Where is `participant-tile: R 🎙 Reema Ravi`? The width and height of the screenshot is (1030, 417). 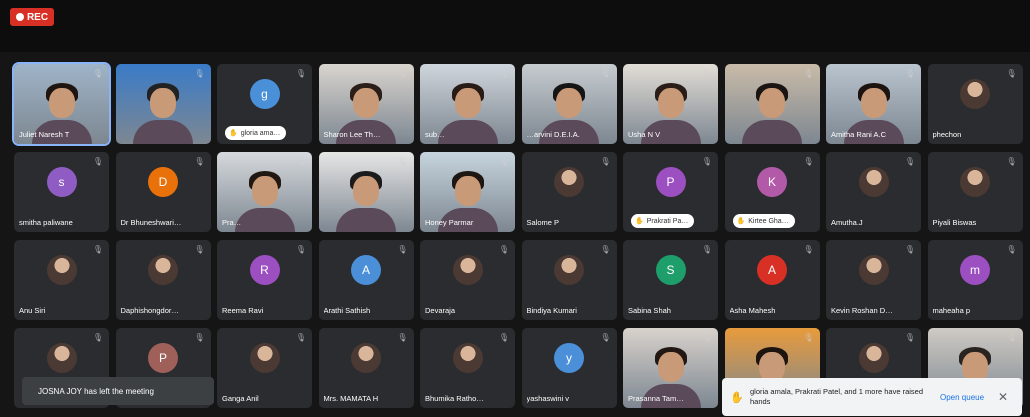 participant-tile: R 🎙 Reema Ravi is located at coordinates (264, 280).